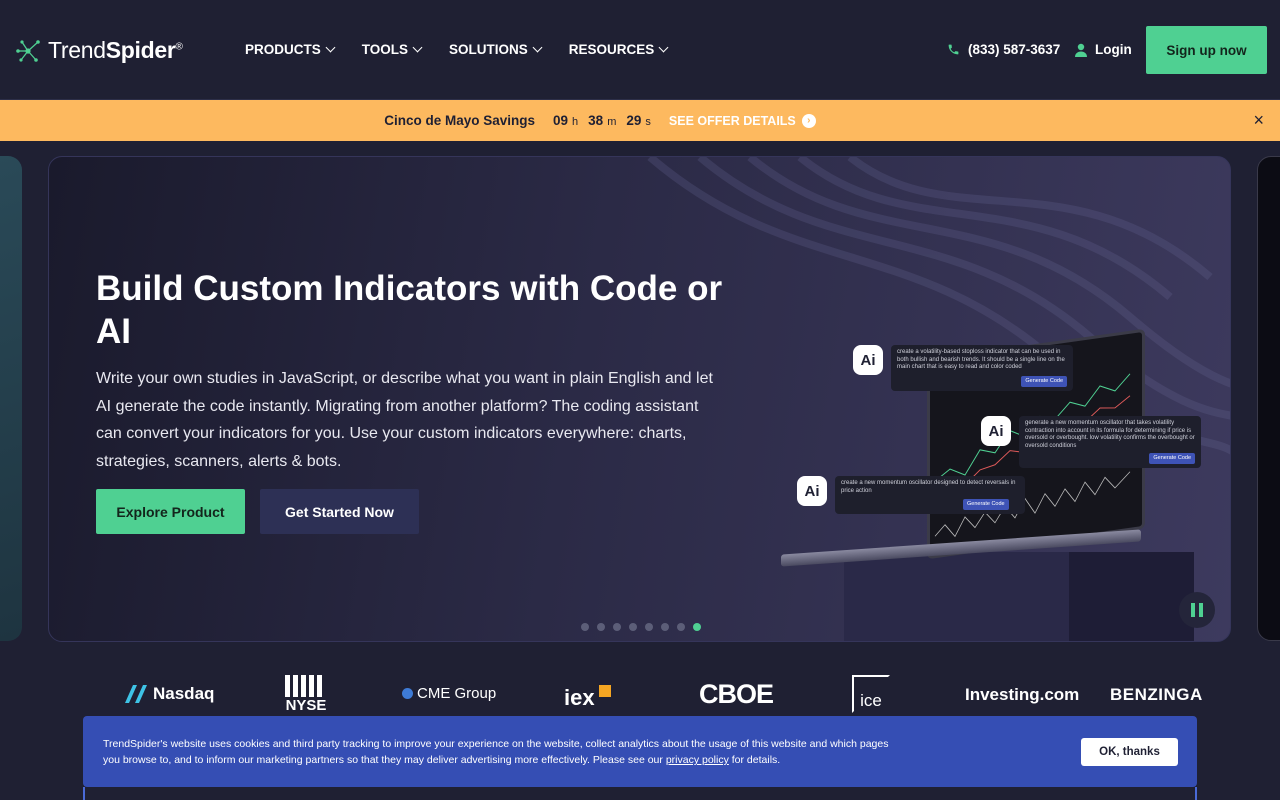 Image resolution: width=1280 pixels, height=800 pixels. I want to click on logo-wordmark: TrendSpider®, so click(115, 50).